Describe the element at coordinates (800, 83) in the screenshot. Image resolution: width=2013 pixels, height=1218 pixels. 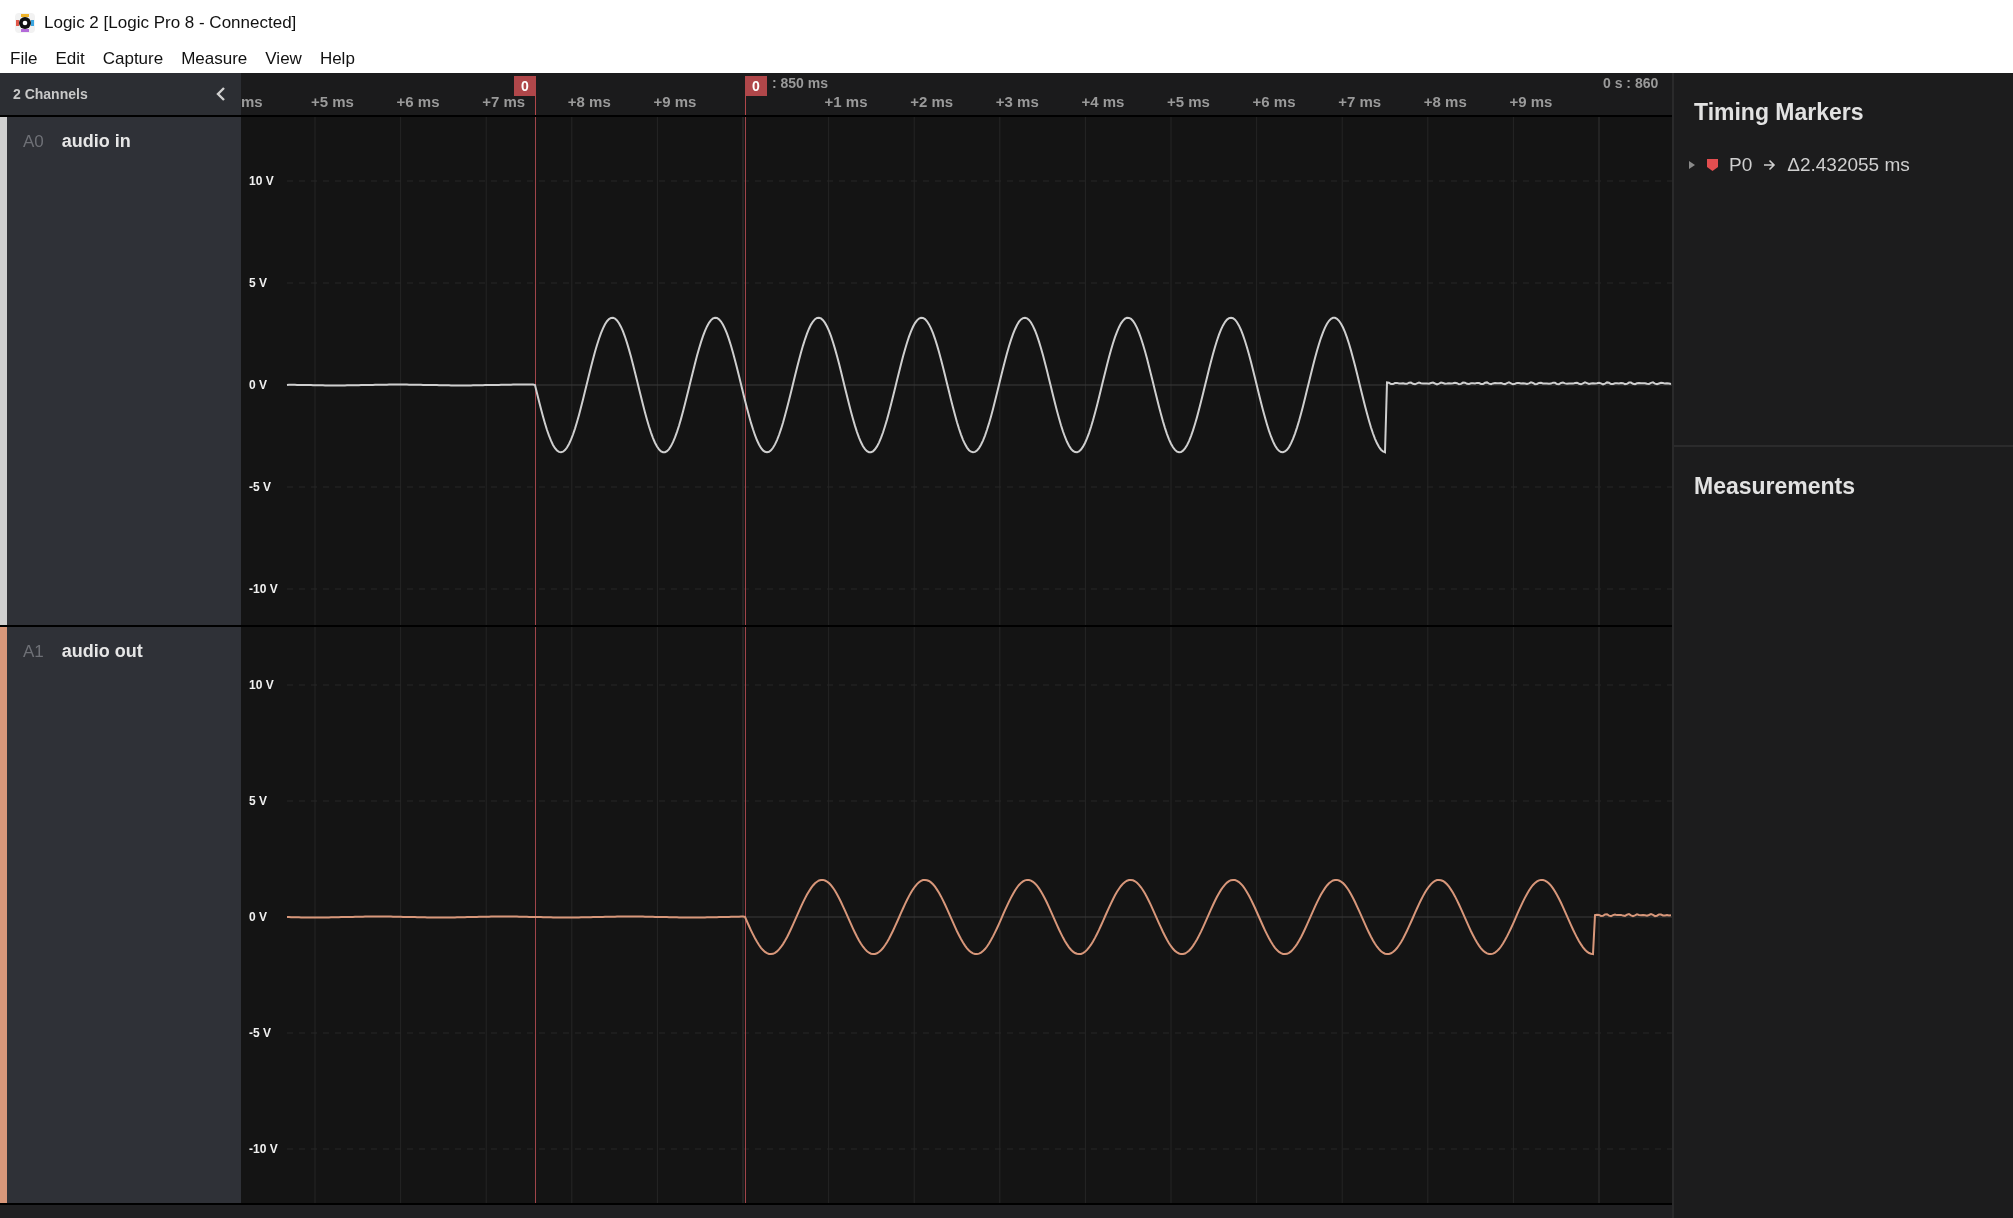
I see `time-label: : 850 ms` at that location.